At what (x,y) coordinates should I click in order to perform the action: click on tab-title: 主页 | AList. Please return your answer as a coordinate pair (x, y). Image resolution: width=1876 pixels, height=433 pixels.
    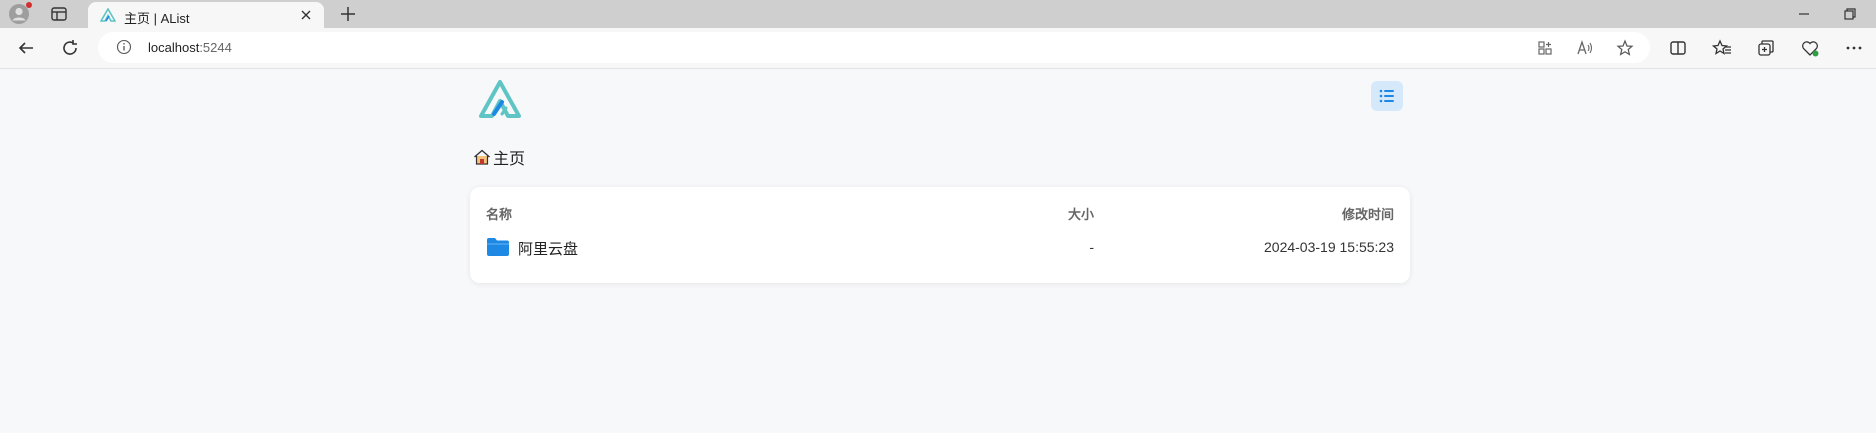
    Looking at the image, I should click on (157, 18).